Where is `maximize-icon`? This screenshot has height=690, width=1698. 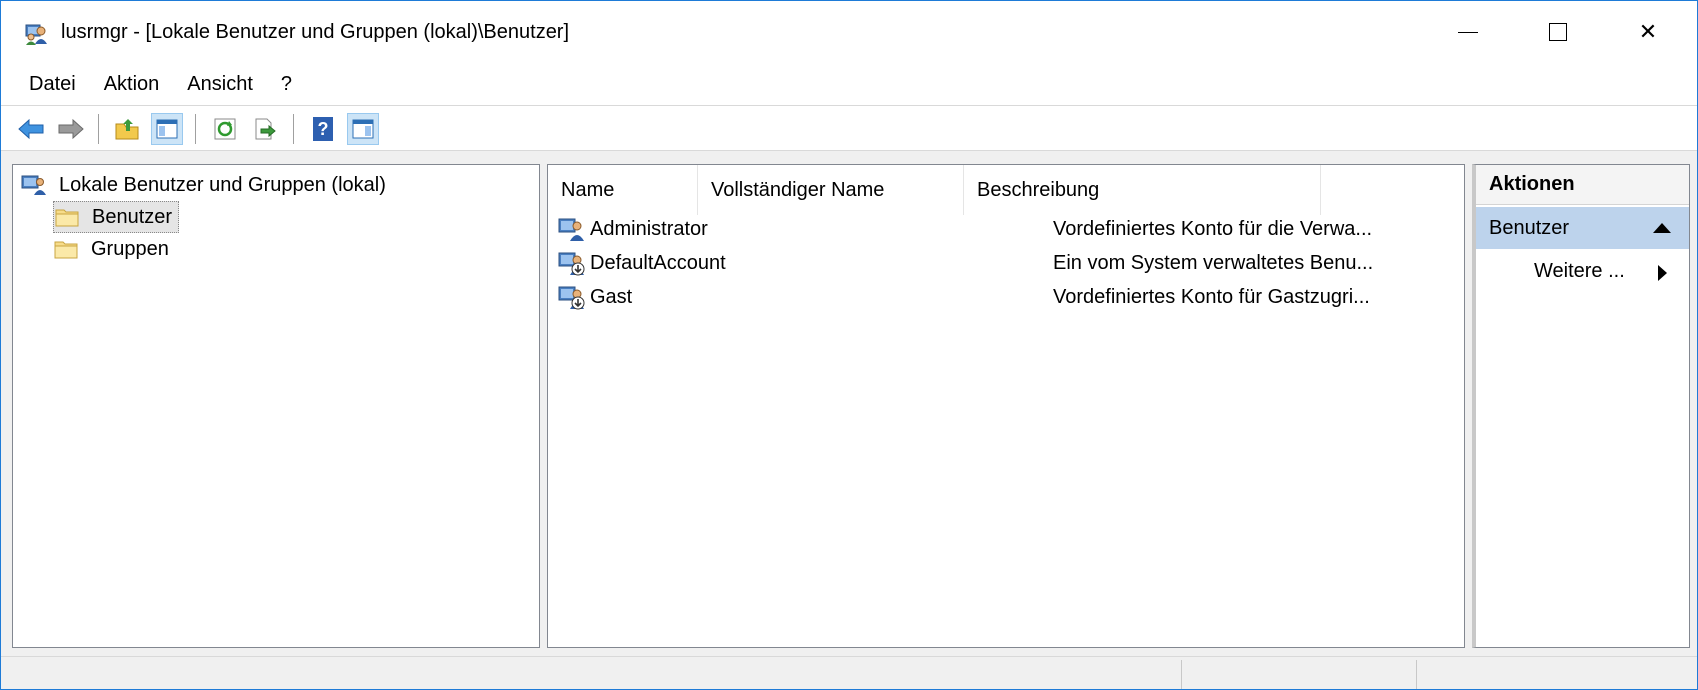
maximize-icon is located at coordinates (1558, 32).